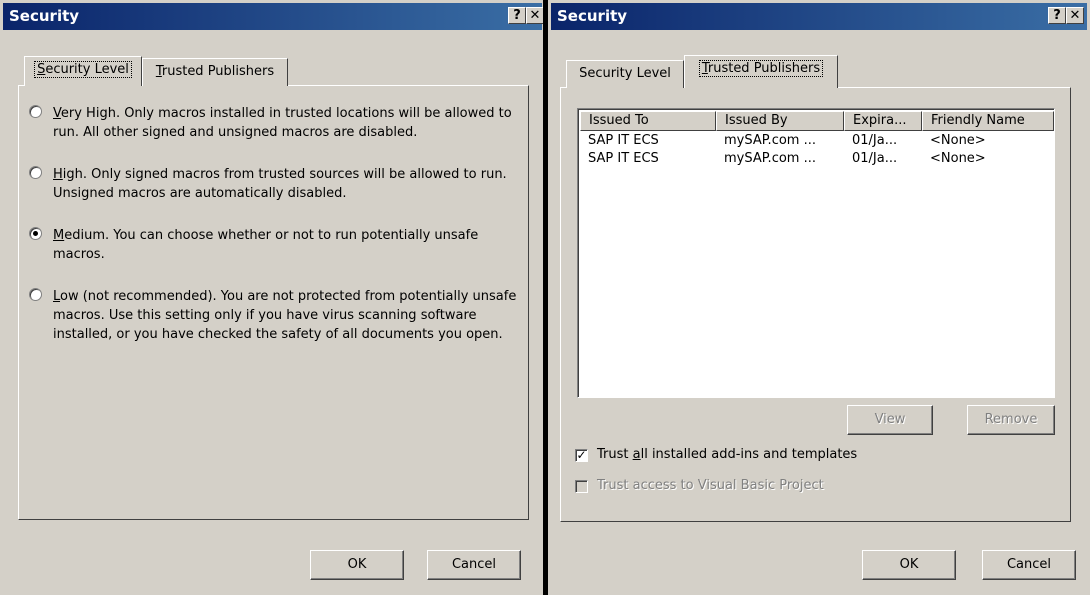 The width and height of the screenshot is (1090, 595). What do you see at coordinates (780, 121) in the screenshot?
I see `column-issued-by: Issued By` at bounding box center [780, 121].